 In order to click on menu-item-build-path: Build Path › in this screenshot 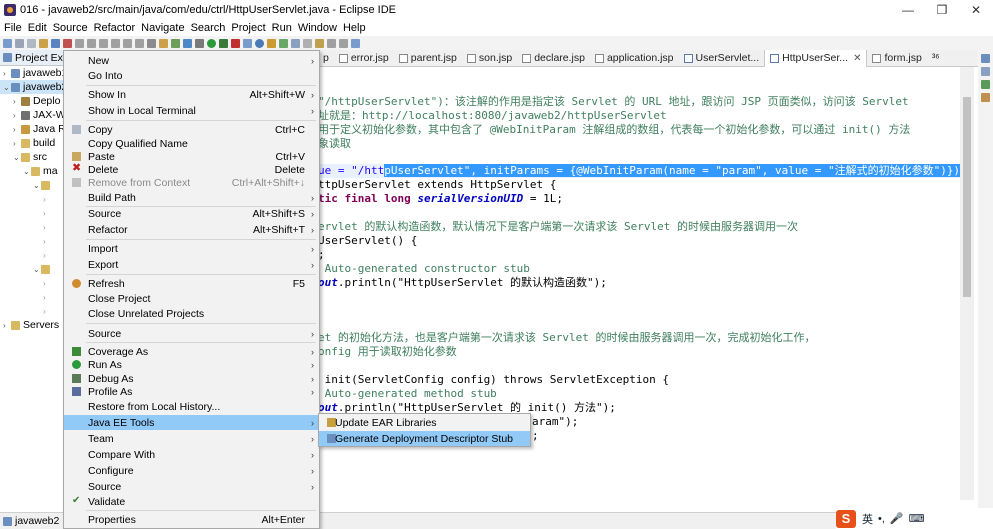, I will do `click(191, 197)`.